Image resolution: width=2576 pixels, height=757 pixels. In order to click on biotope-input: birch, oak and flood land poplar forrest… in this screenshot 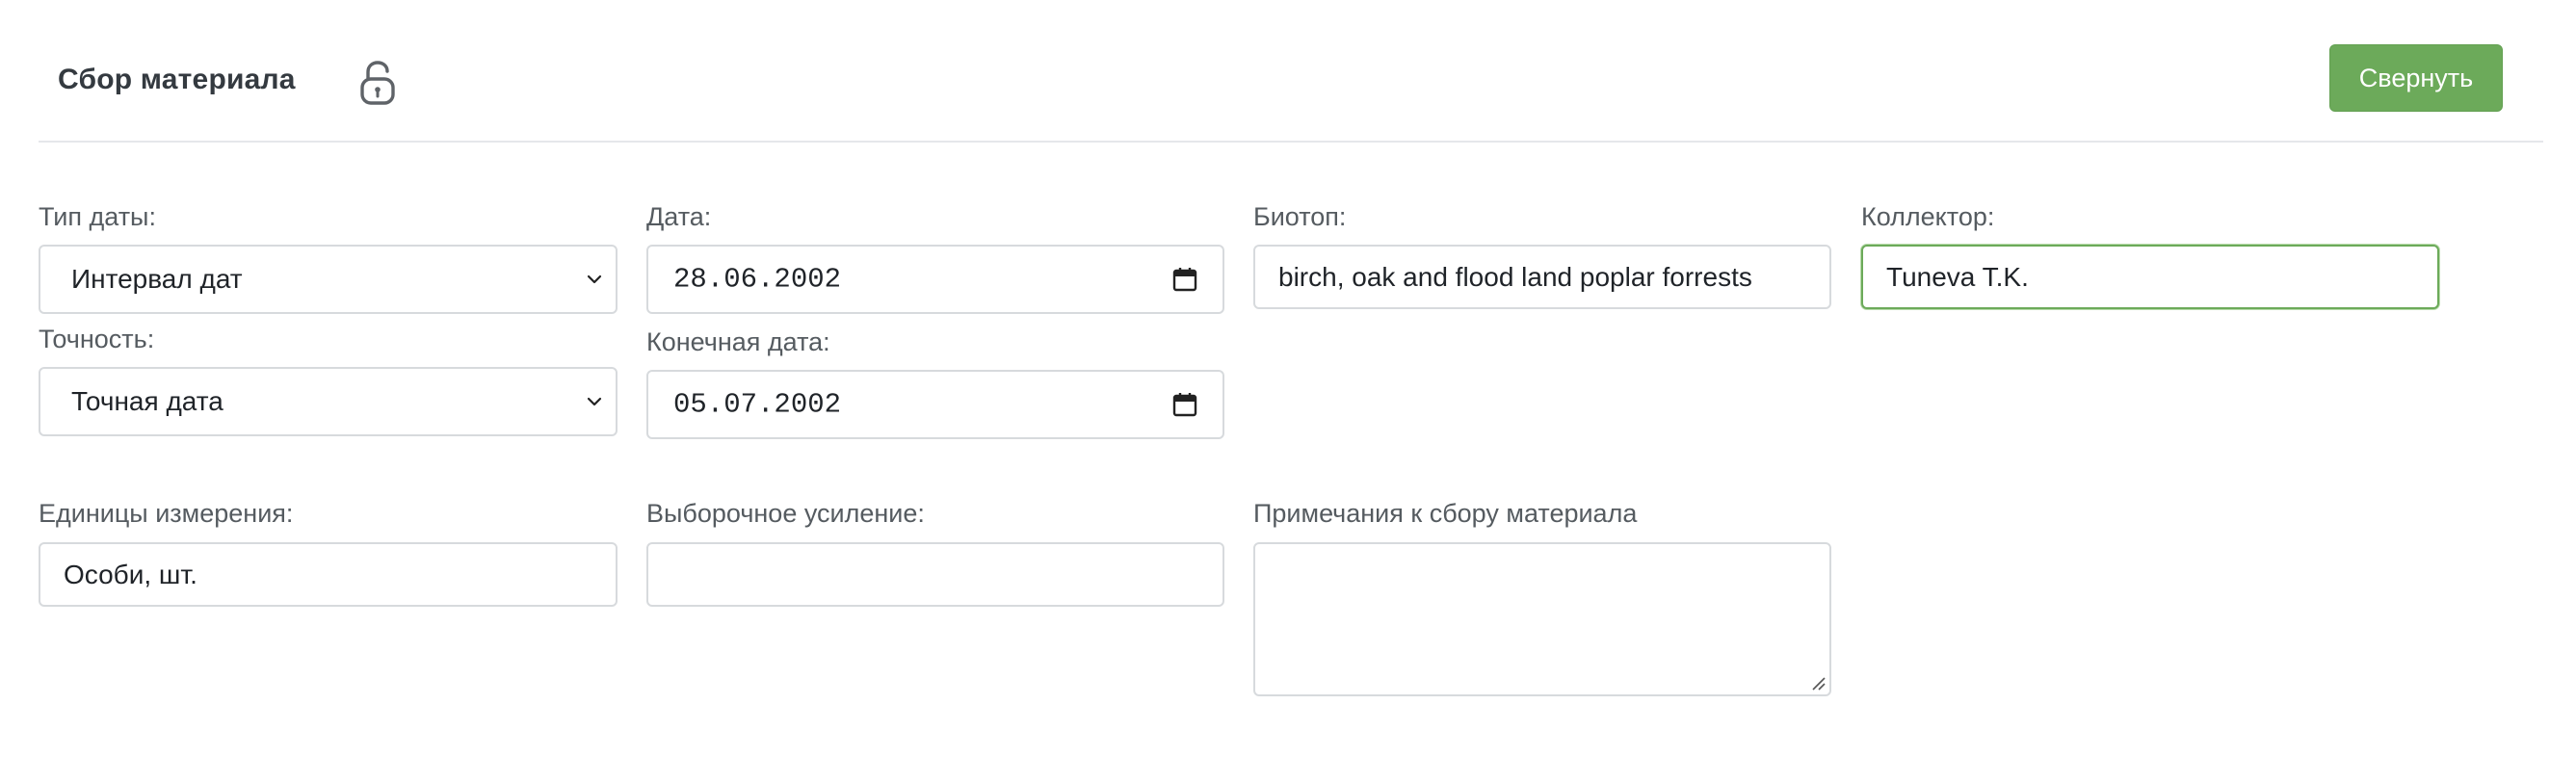, I will do `click(1542, 277)`.